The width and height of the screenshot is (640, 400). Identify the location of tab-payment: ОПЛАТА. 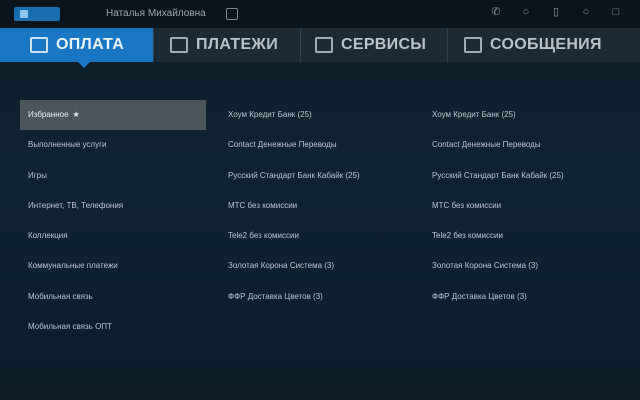
(76, 48).